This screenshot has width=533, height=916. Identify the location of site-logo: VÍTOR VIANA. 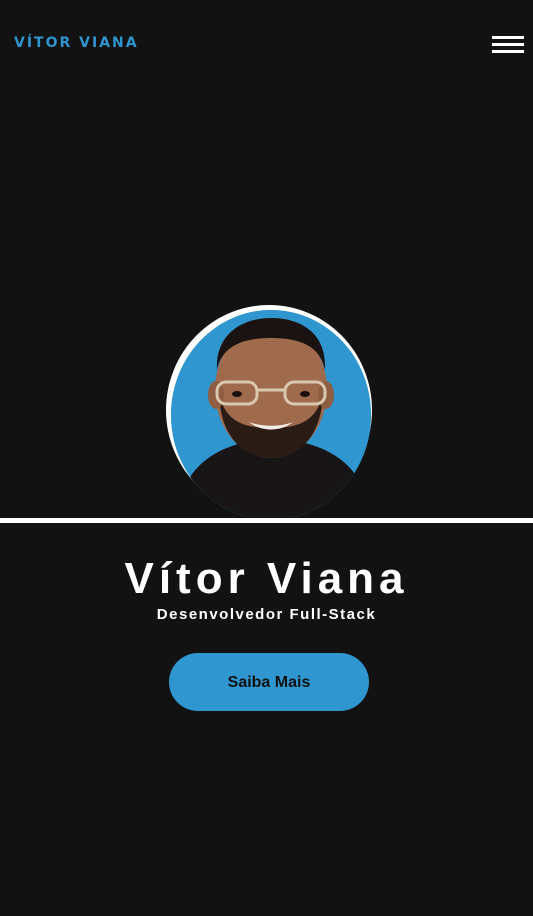
(76, 43).